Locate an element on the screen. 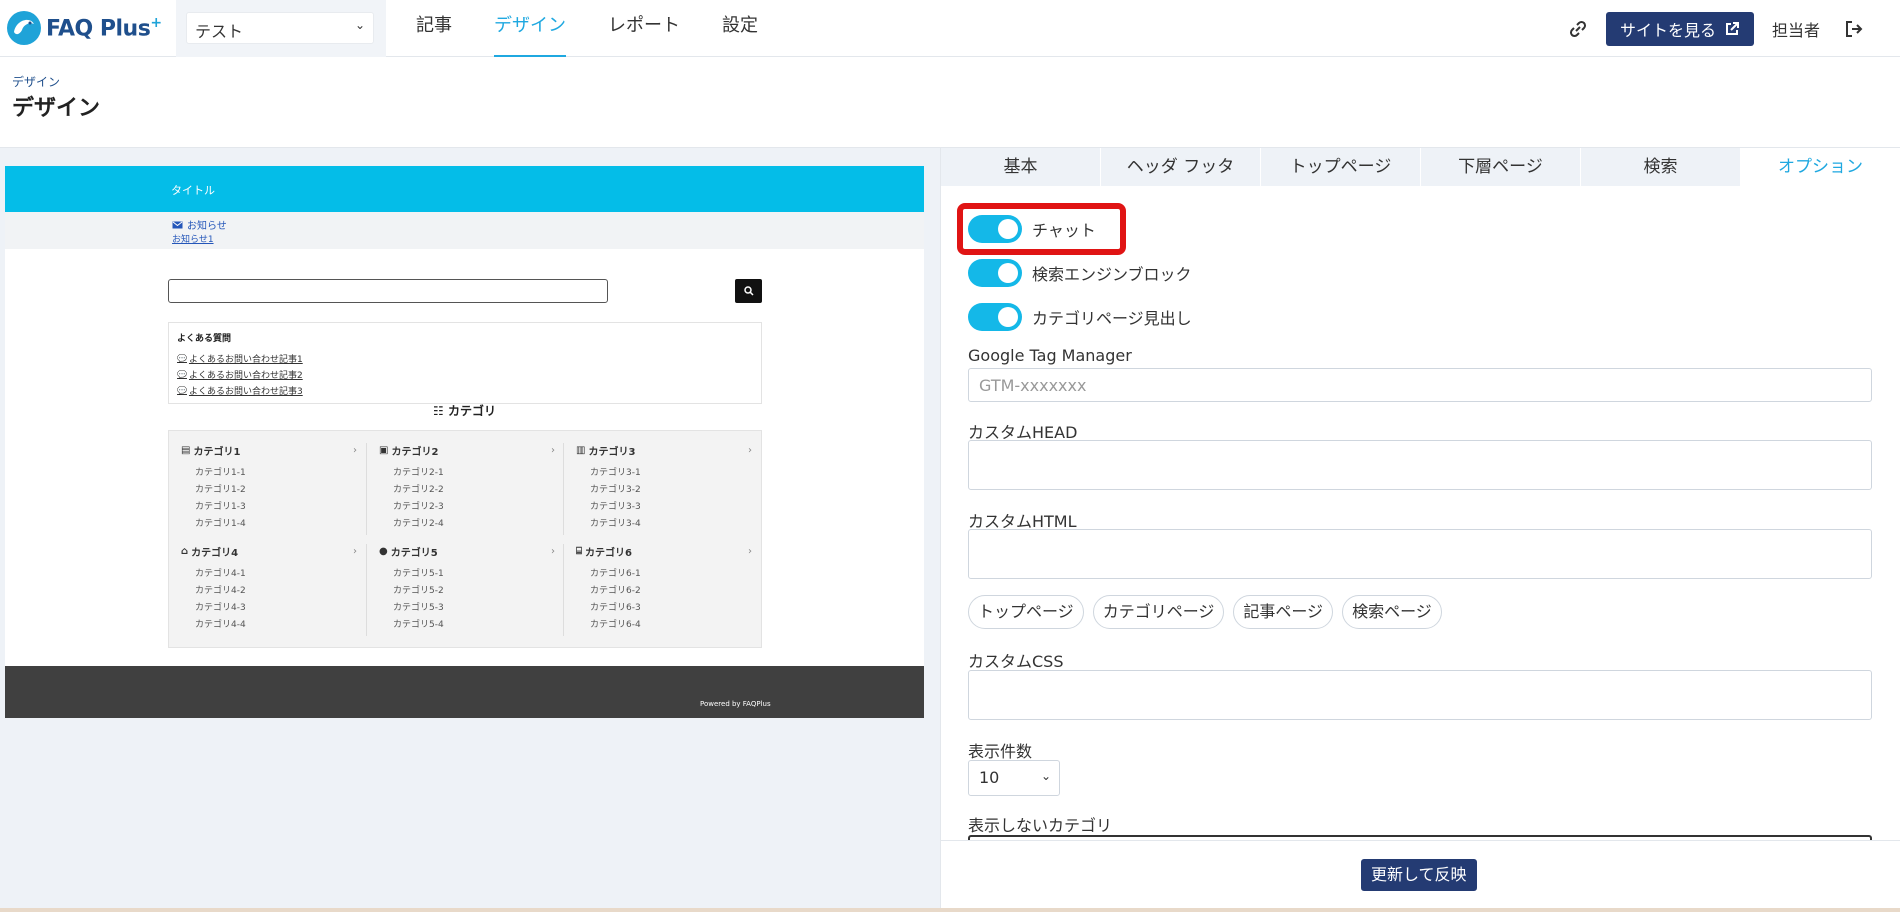  preview-subcategory: カテゴリ4-4 is located at coordinates (220, 623).